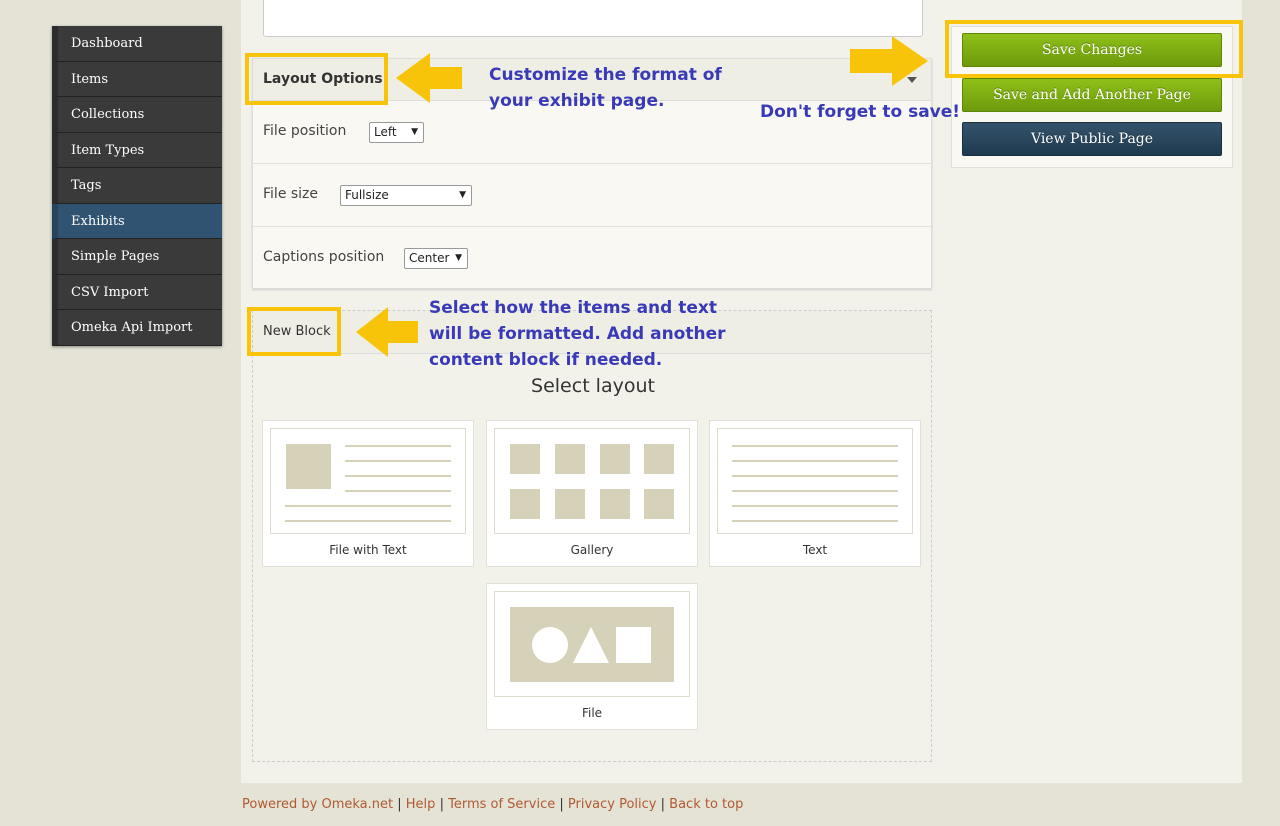 The height and width of the screenshot is (826, 1280). I want to click on file-size-value: Fullsize, so click(367, 195).